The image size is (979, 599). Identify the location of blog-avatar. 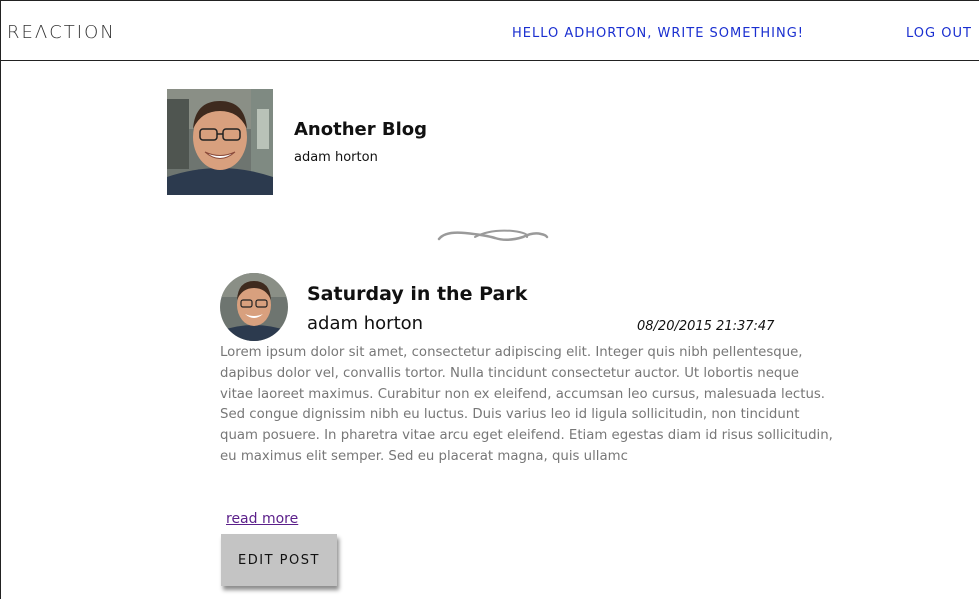
(220, 142).